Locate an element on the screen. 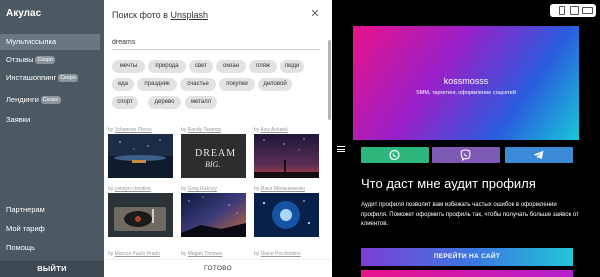  photo-credit: by carolyn christine is located at coordinates (129, 189).